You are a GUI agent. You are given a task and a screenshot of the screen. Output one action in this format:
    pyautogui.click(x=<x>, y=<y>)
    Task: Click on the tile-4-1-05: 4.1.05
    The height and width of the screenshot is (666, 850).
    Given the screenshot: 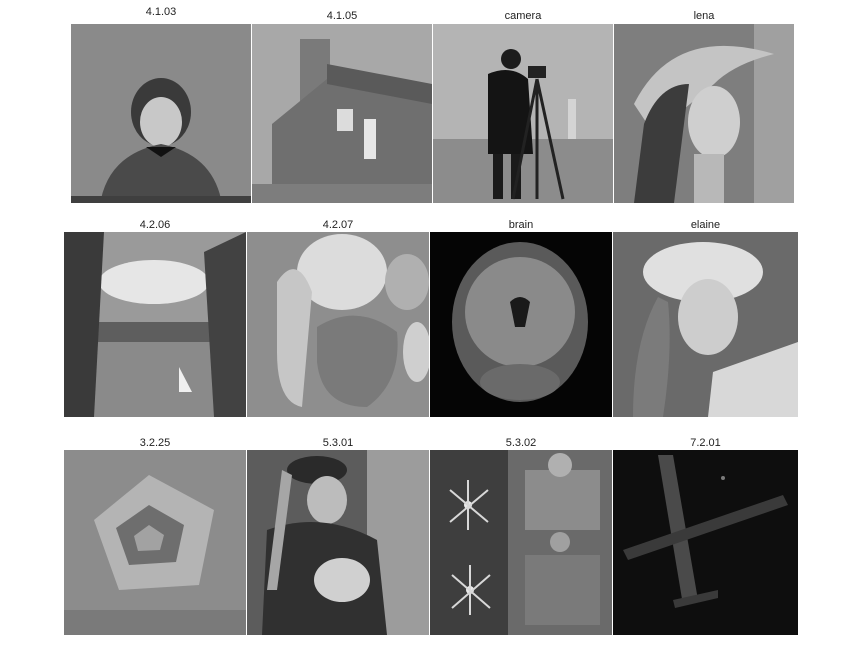 What is the action you would take?
    pyautogui.click(x=342, y=102)
    